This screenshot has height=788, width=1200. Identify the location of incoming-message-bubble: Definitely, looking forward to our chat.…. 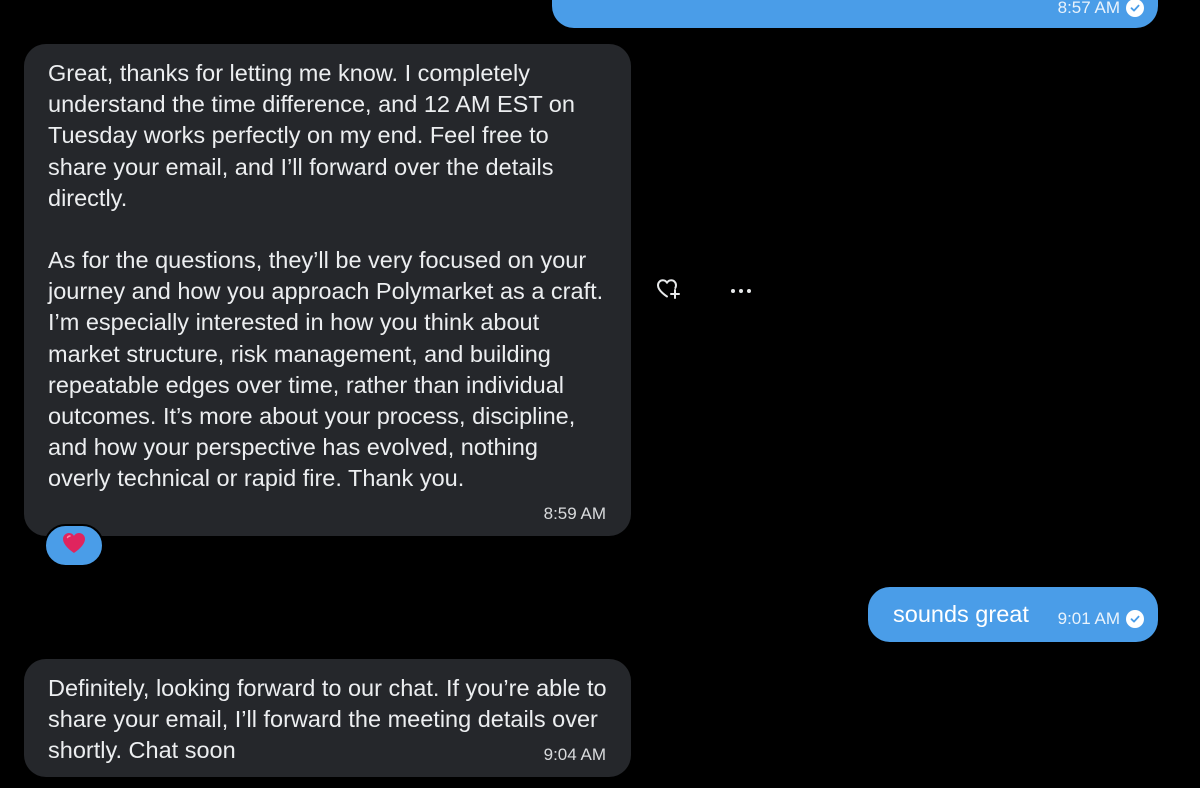
(327, 718).